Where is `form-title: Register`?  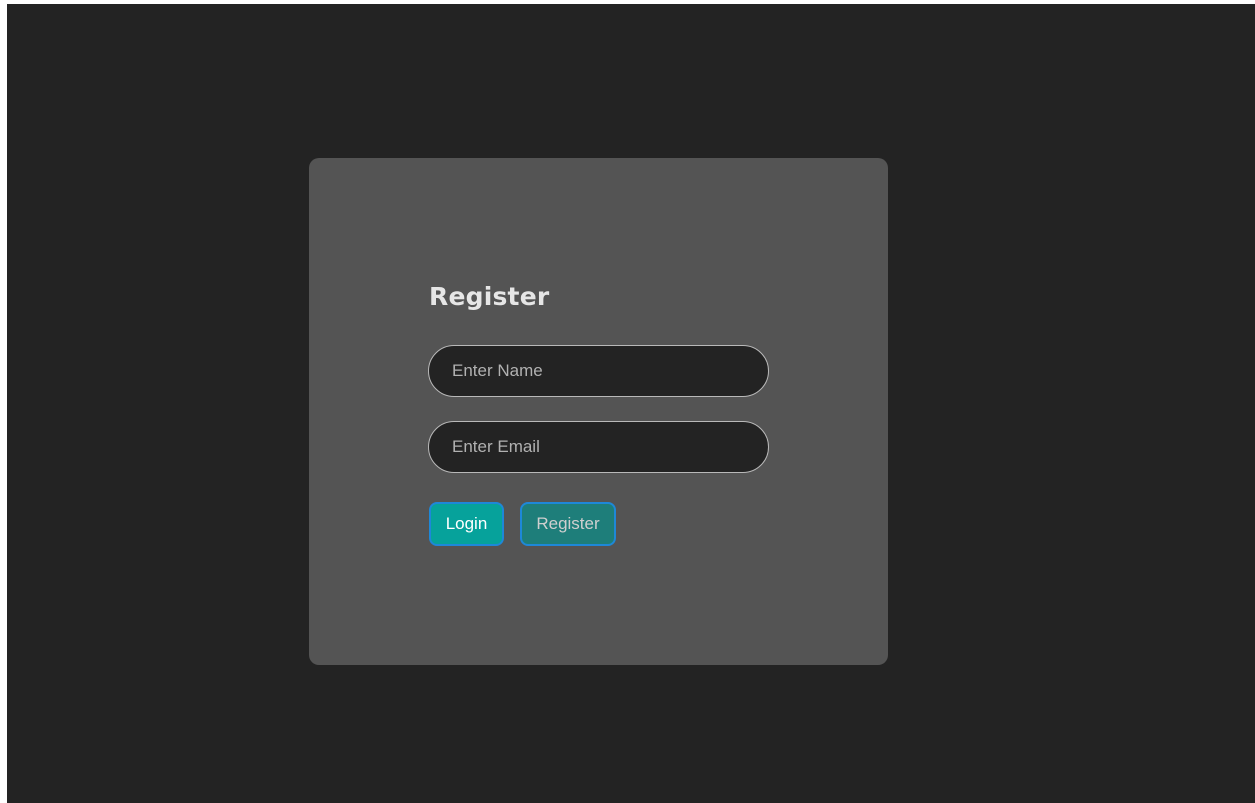
form-title: Register is located at coordinates (489, 296).